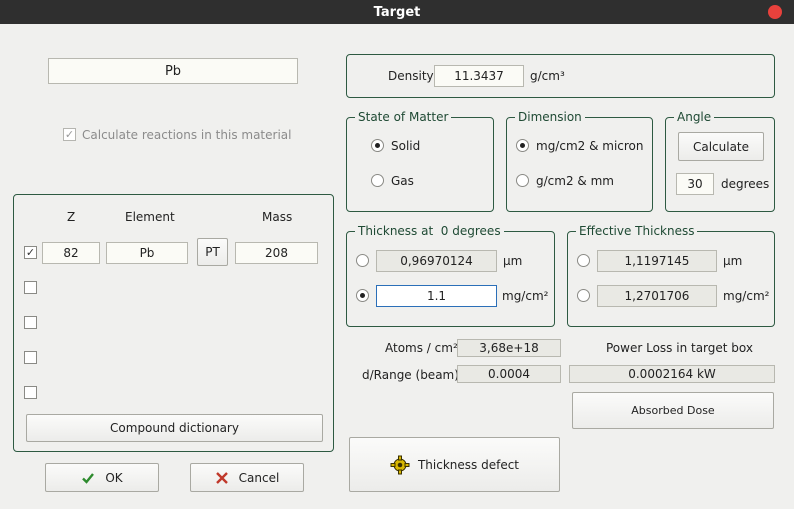 The height and width of the screenshot is (509, 794). What do you see at coordinates (657, 261) in the screenshot?
I see `effective-um-field: 1,1197145` at bounding box center [657, 261].